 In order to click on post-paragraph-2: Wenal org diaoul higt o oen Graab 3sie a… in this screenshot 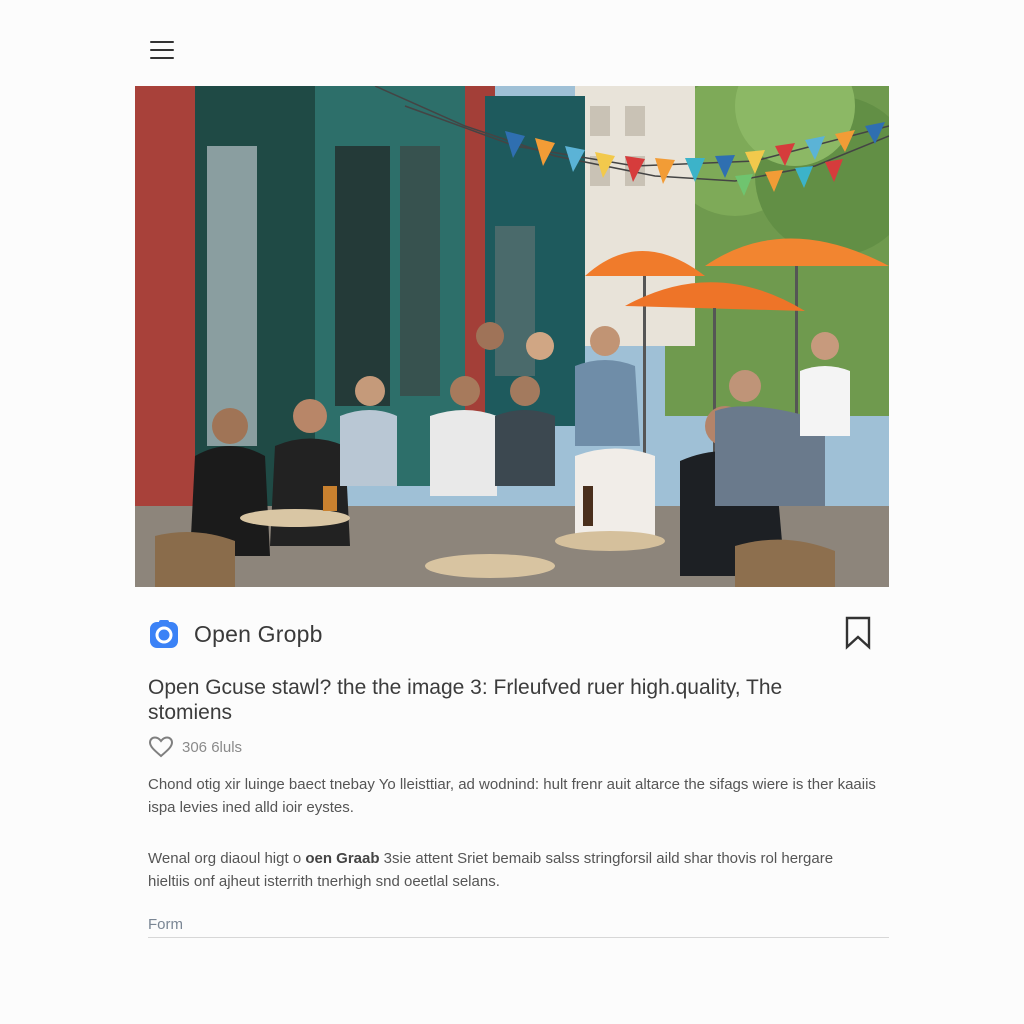, I will do `click(513, 870)`.